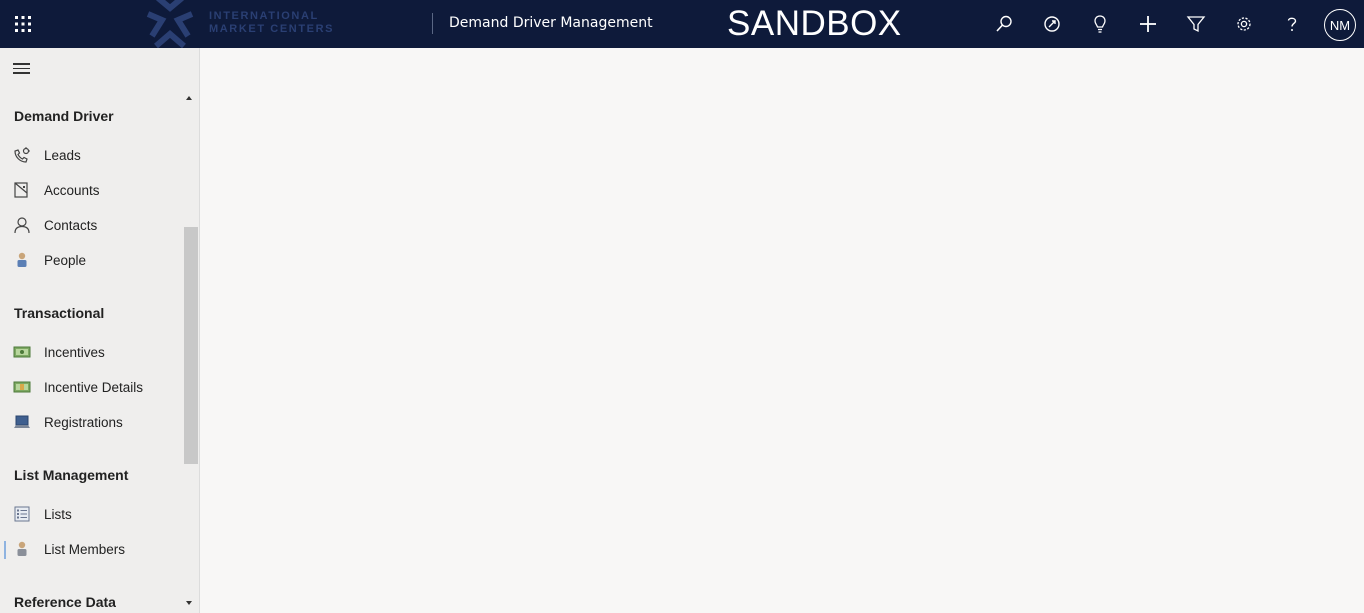 This screenshot has width=1364, height=613. What do you see at coordinates (22, 422) in the screenshot?
I see `laptop-icon` at bounding box center [22, 422].